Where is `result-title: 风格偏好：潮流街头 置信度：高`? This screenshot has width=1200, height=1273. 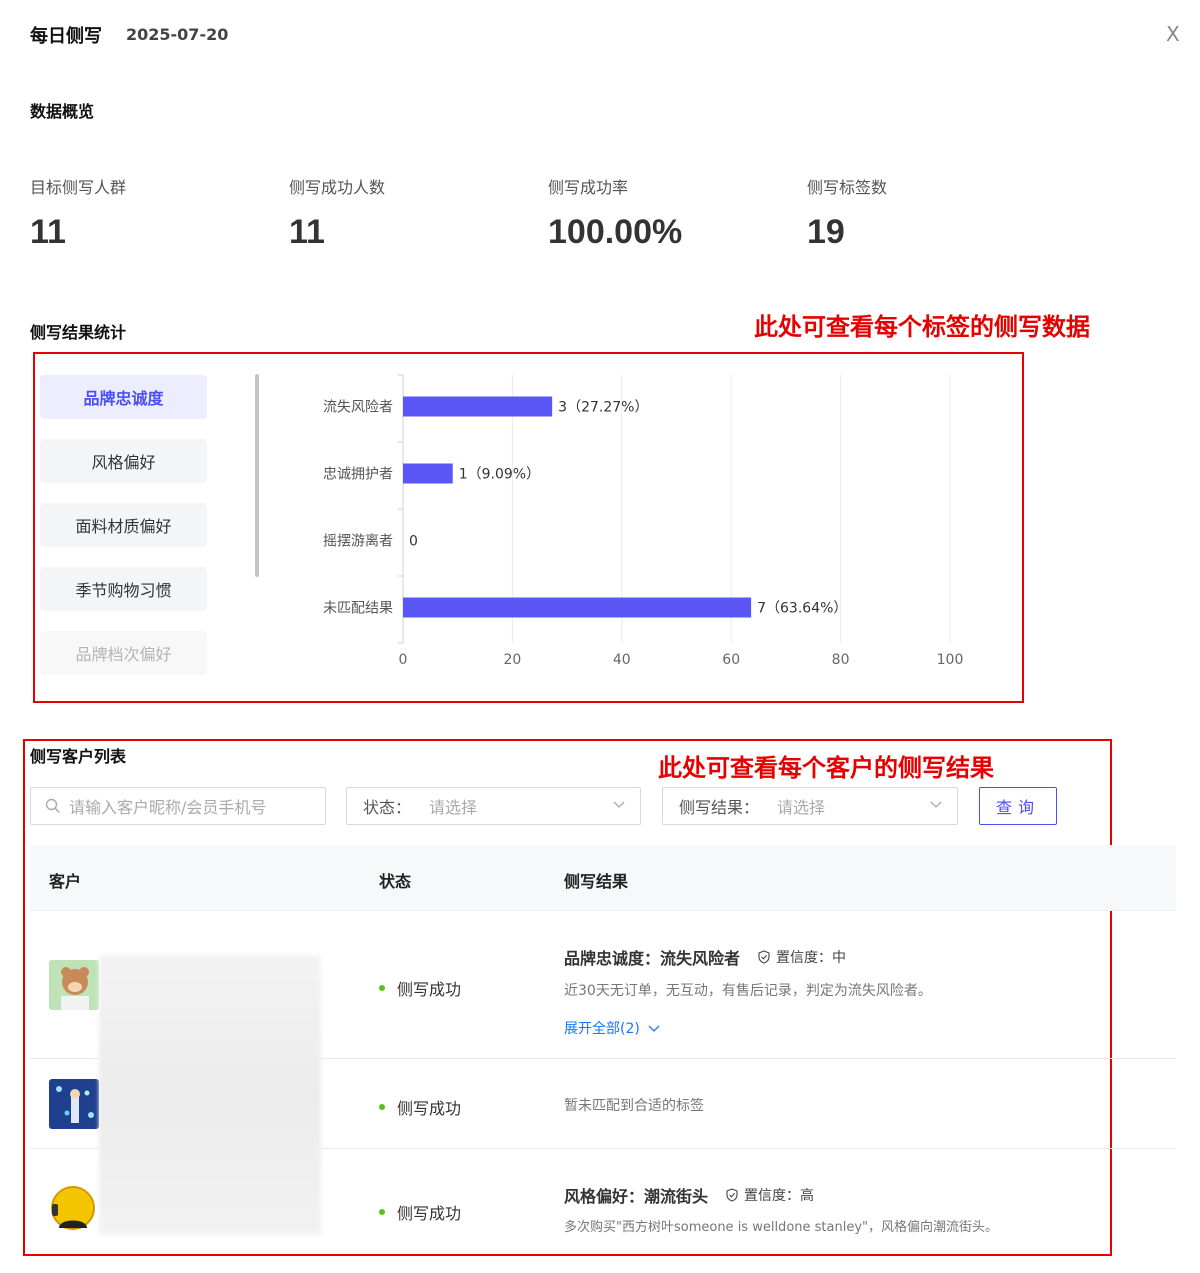 result-title: 风格偏好：潮流街头 置信度：高 is located at coordinates (689, 1195).